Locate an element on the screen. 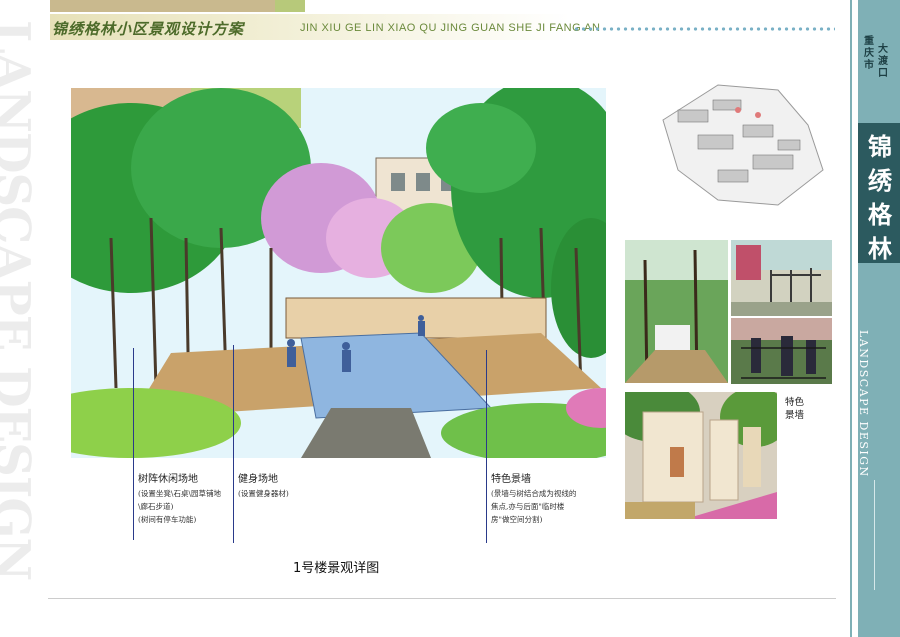  sidebar-margin is located at coordinates (847, 318).